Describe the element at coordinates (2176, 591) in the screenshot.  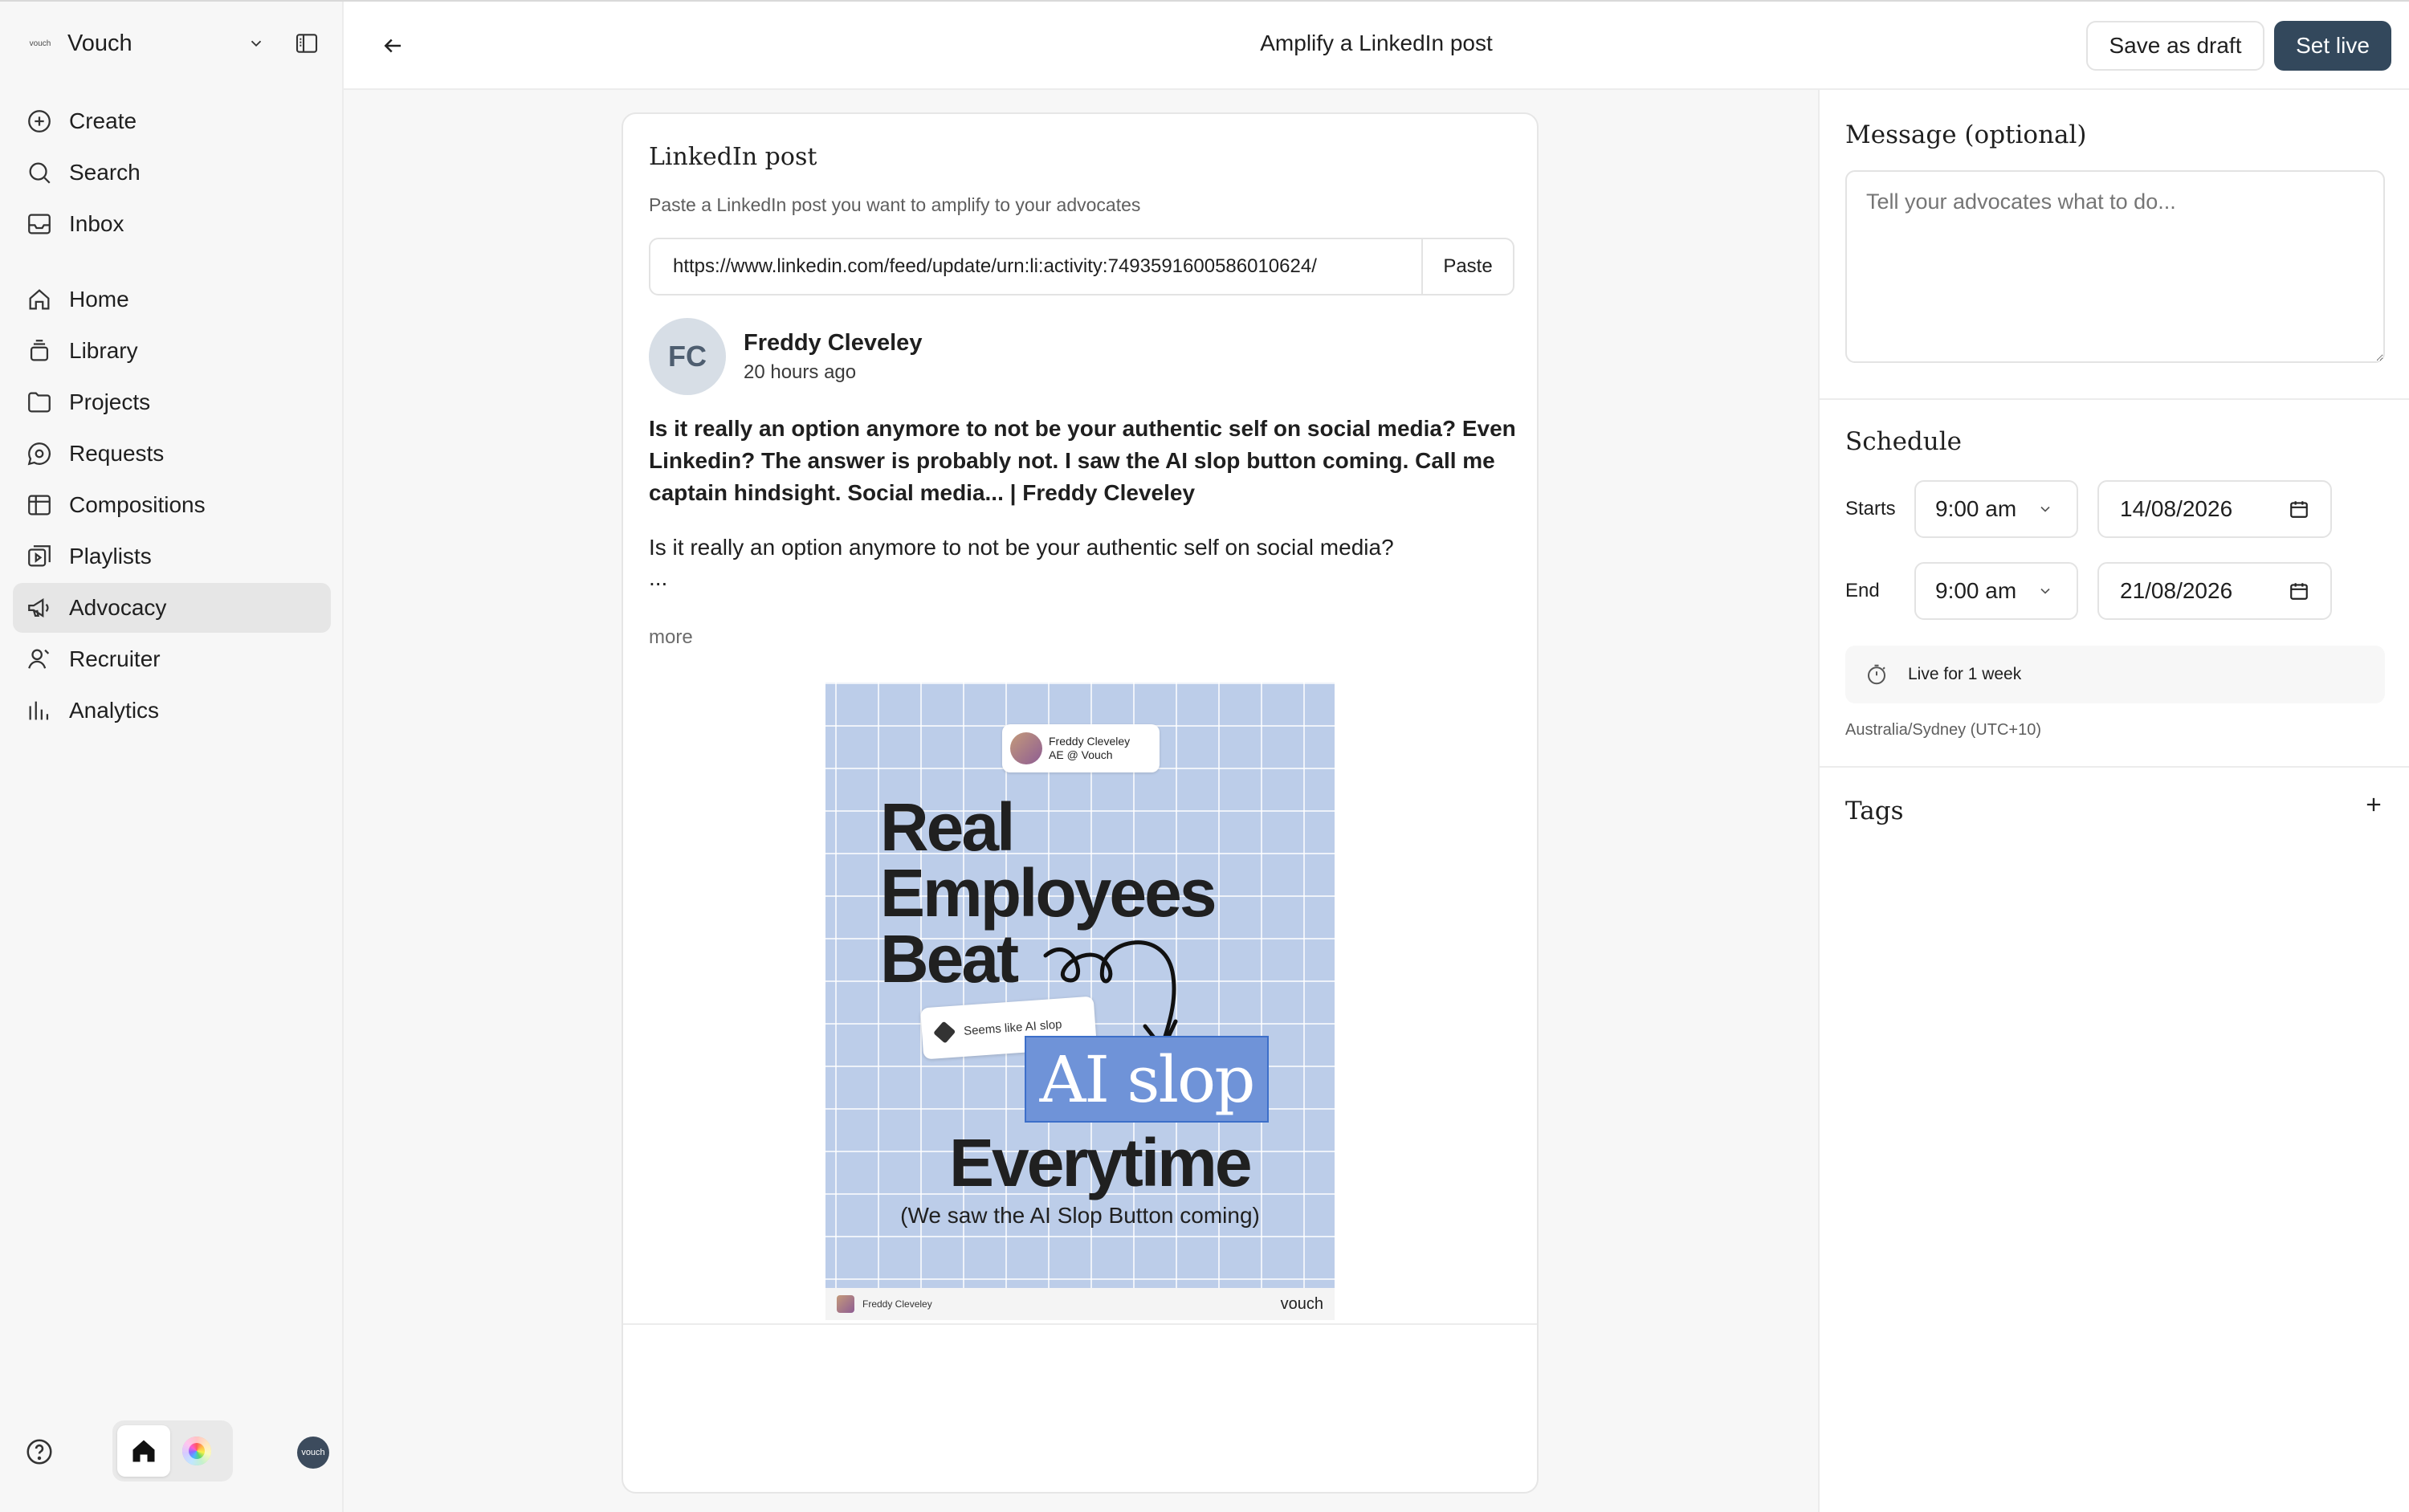
I see `end-date-value: 21/08/2026` at that location.